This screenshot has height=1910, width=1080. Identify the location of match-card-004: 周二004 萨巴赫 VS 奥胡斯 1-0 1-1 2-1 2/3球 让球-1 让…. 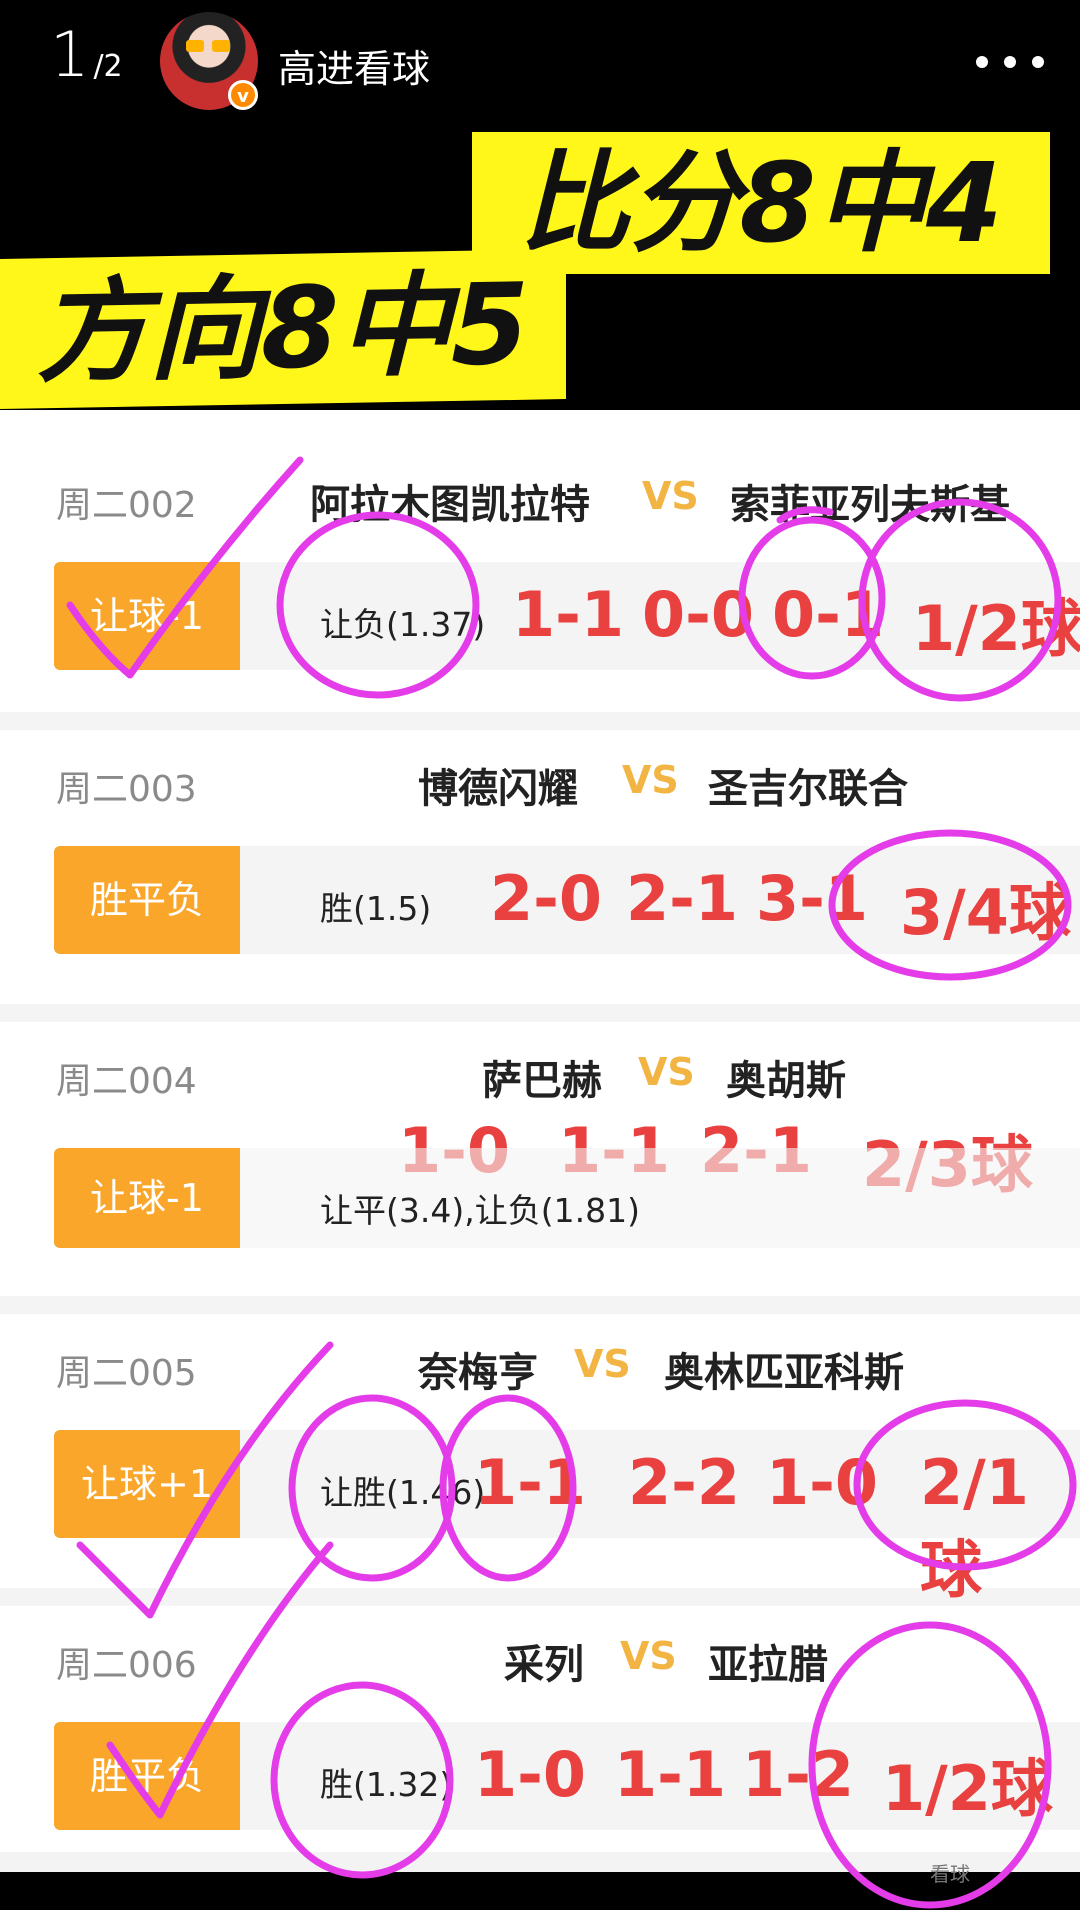
(552, 1141).